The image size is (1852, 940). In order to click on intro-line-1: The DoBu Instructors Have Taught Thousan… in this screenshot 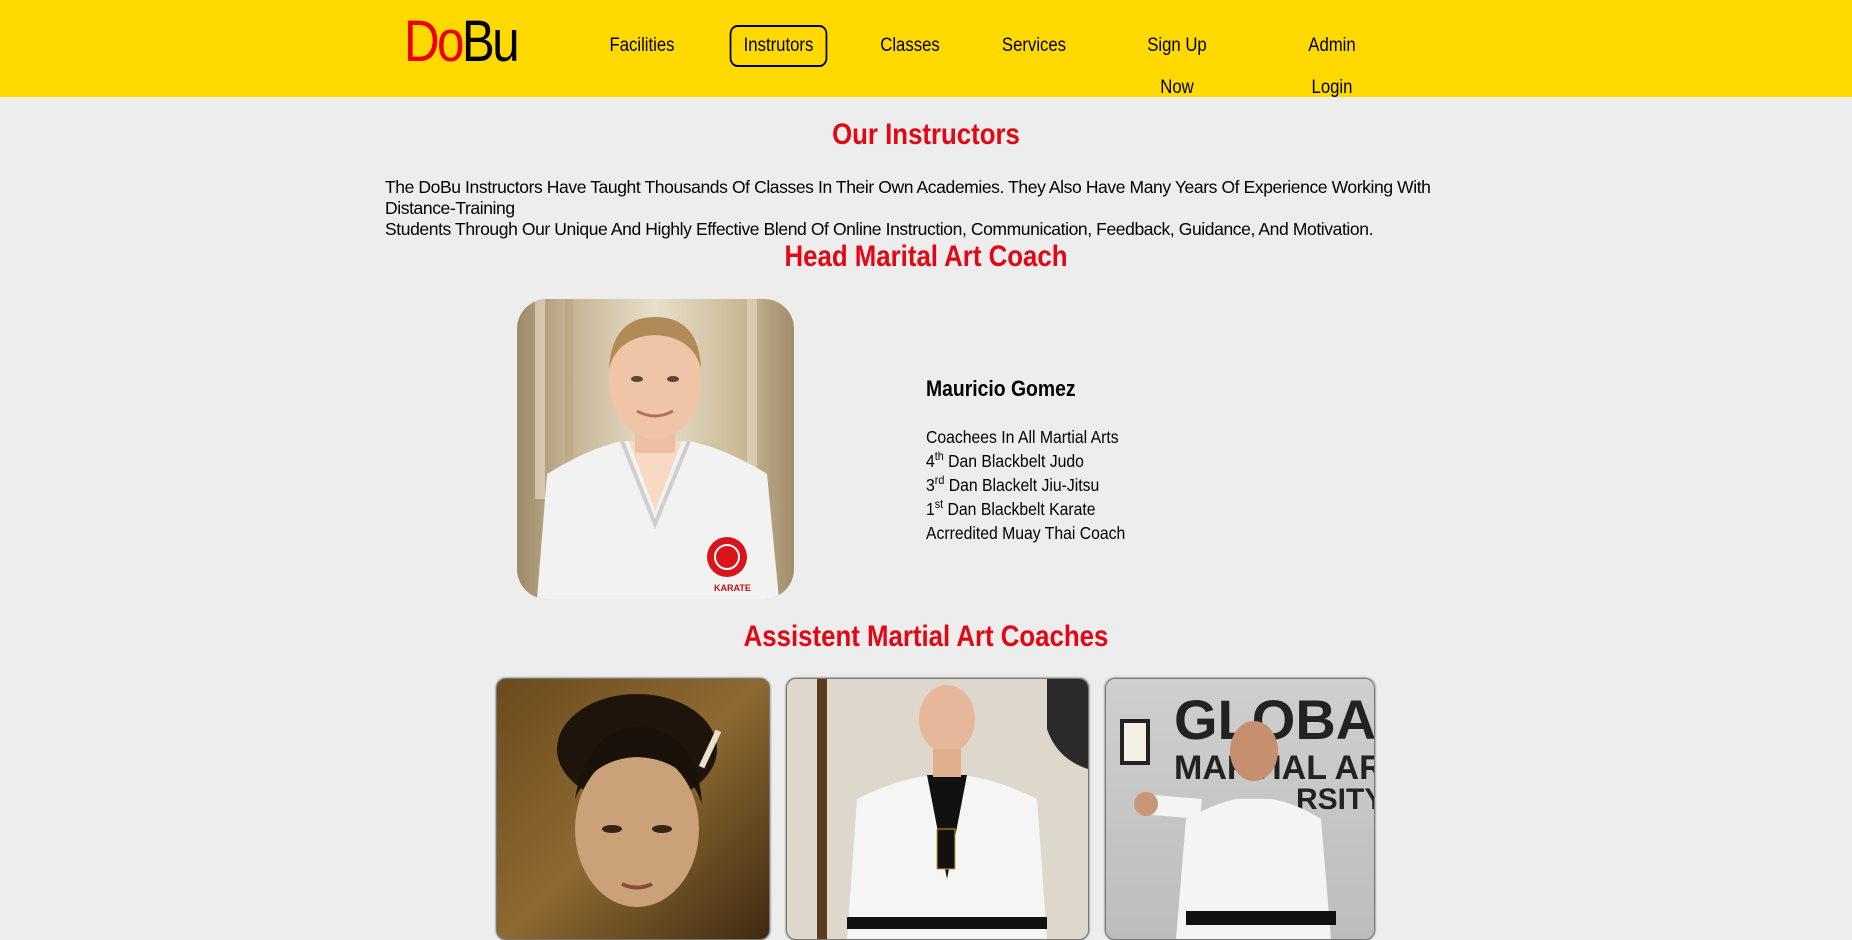, I will do `click(908, 197)`.